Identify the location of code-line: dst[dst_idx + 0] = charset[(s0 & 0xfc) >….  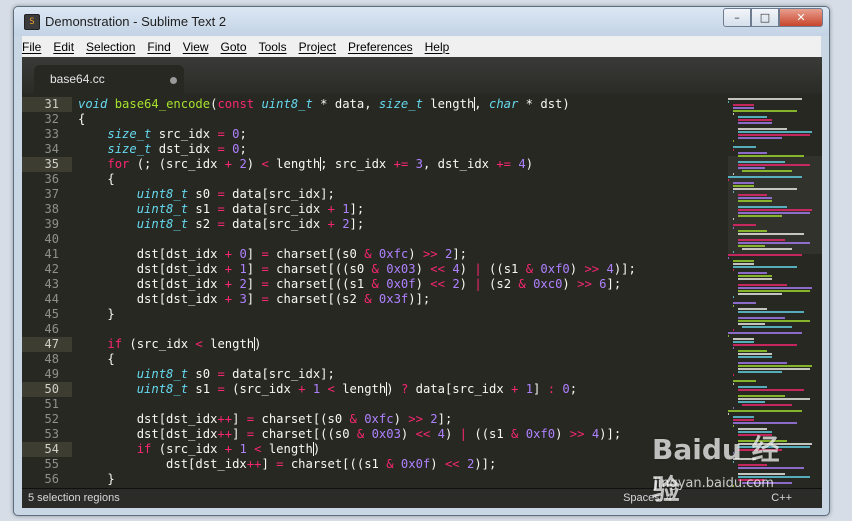
(398, 254).